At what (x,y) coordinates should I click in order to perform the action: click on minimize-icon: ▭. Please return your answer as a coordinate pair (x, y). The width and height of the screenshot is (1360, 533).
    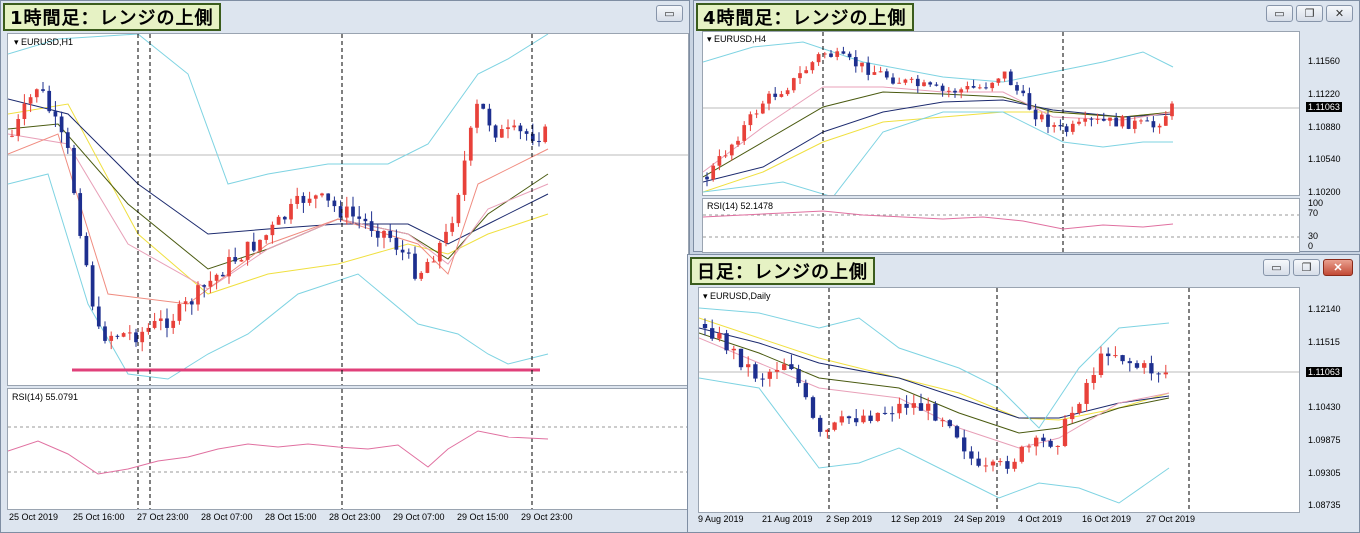
    Looking at the image, I should click on (669, 14).